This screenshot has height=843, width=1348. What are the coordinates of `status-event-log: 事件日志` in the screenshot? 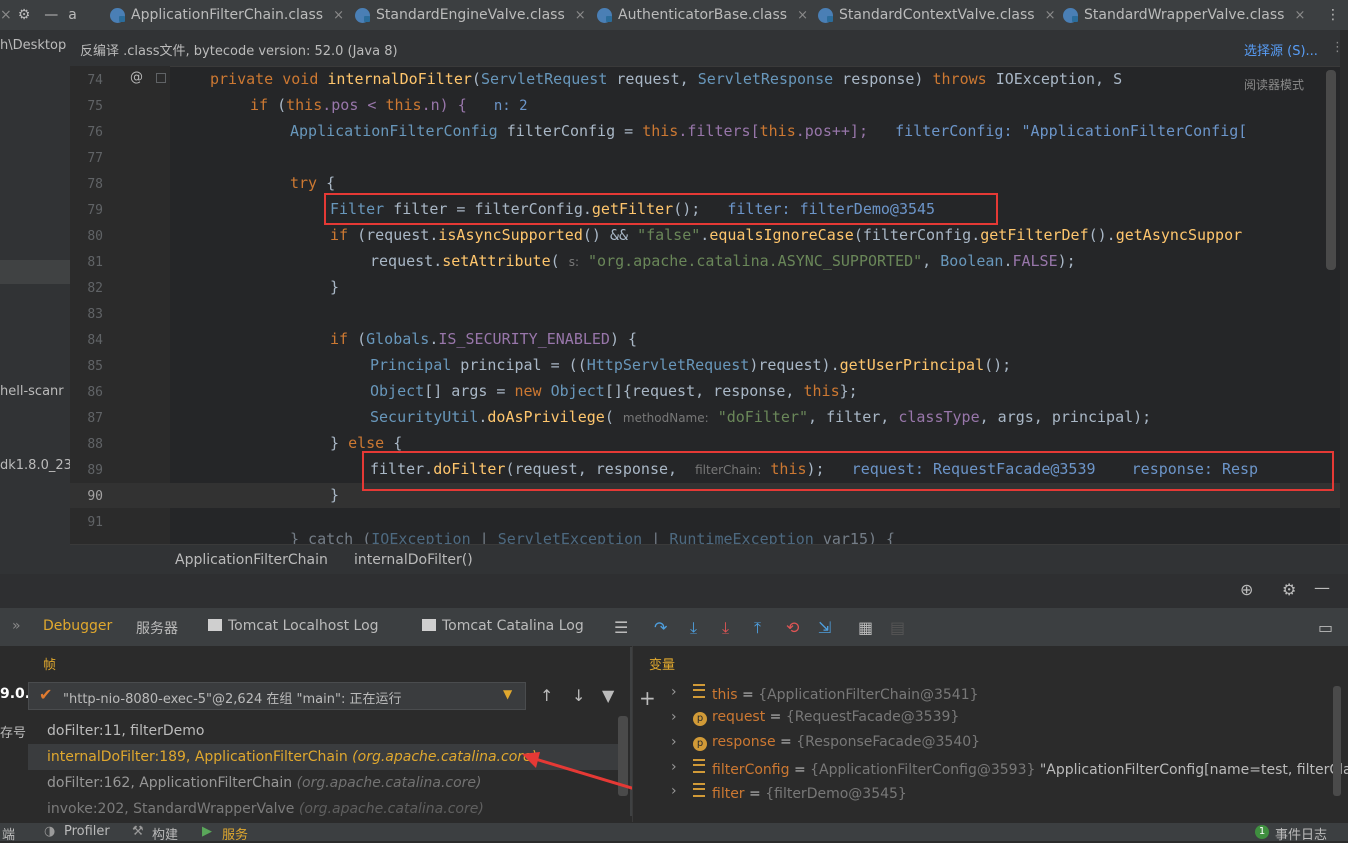 It's located at (1301, 833).